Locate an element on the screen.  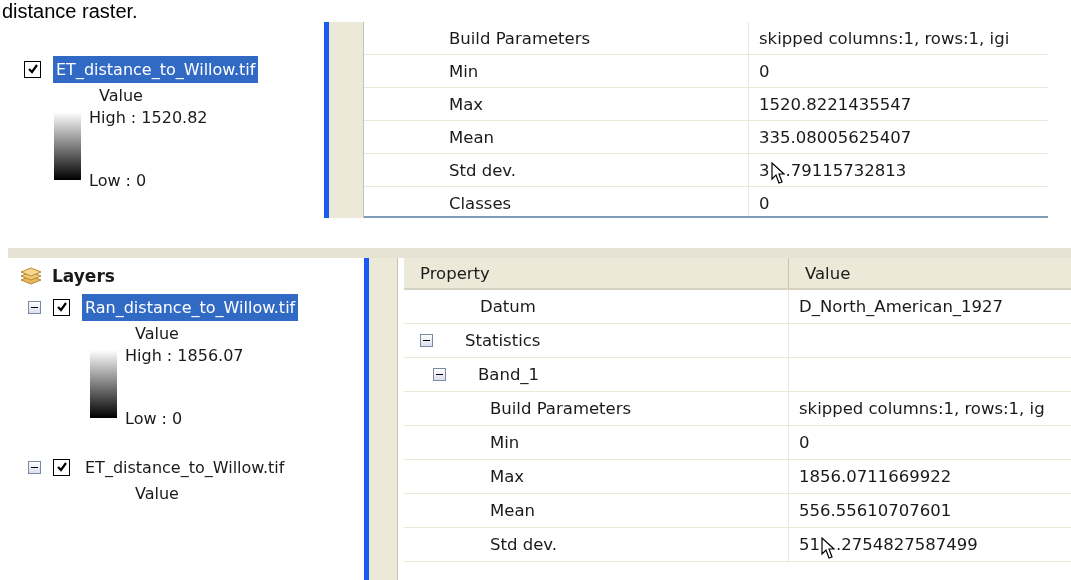
column-header: Property is located at coordinates (596, 273).